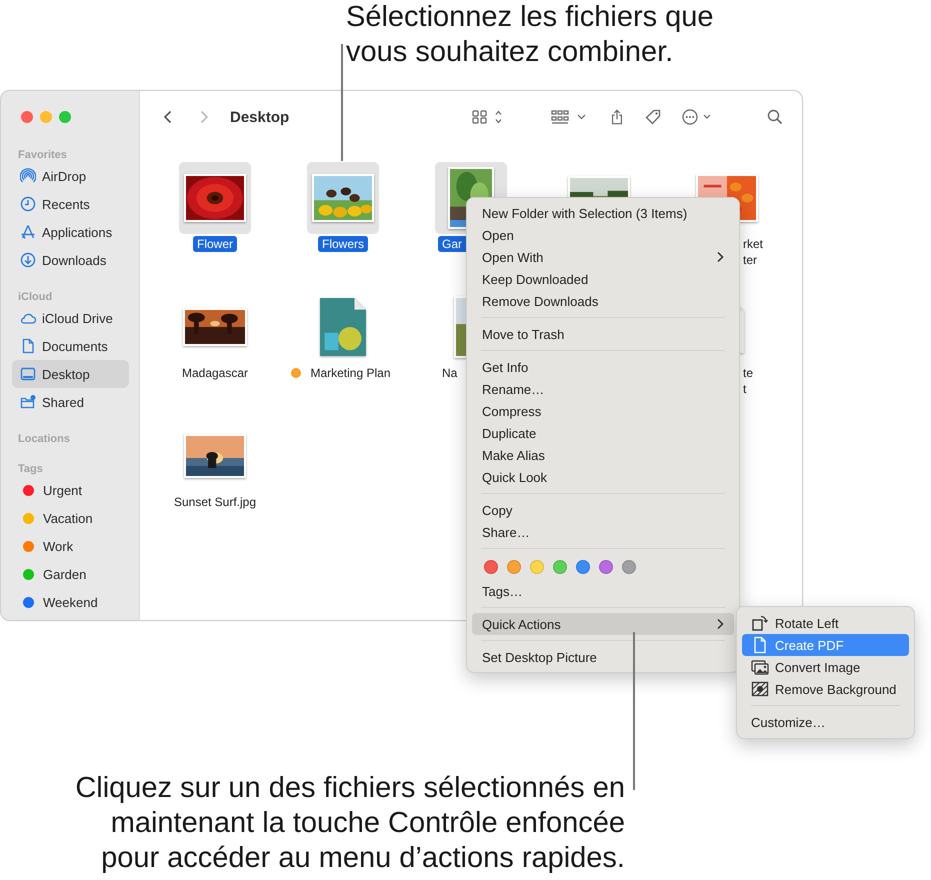 The height and width of the screenshot is (880, 931). Describe the element at coordinates (42, 155) in the screenshot. I see `sidebar-section-title: Favorites` at that location.